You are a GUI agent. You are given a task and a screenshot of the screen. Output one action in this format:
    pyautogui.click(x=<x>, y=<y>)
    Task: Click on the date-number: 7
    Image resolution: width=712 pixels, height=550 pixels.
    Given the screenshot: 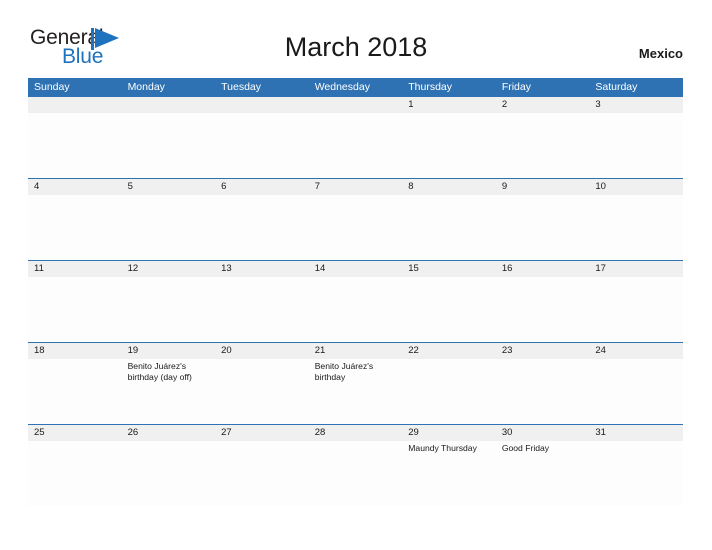 What is the action you would take?
    pyautogui.click(x=356, y=187)
    